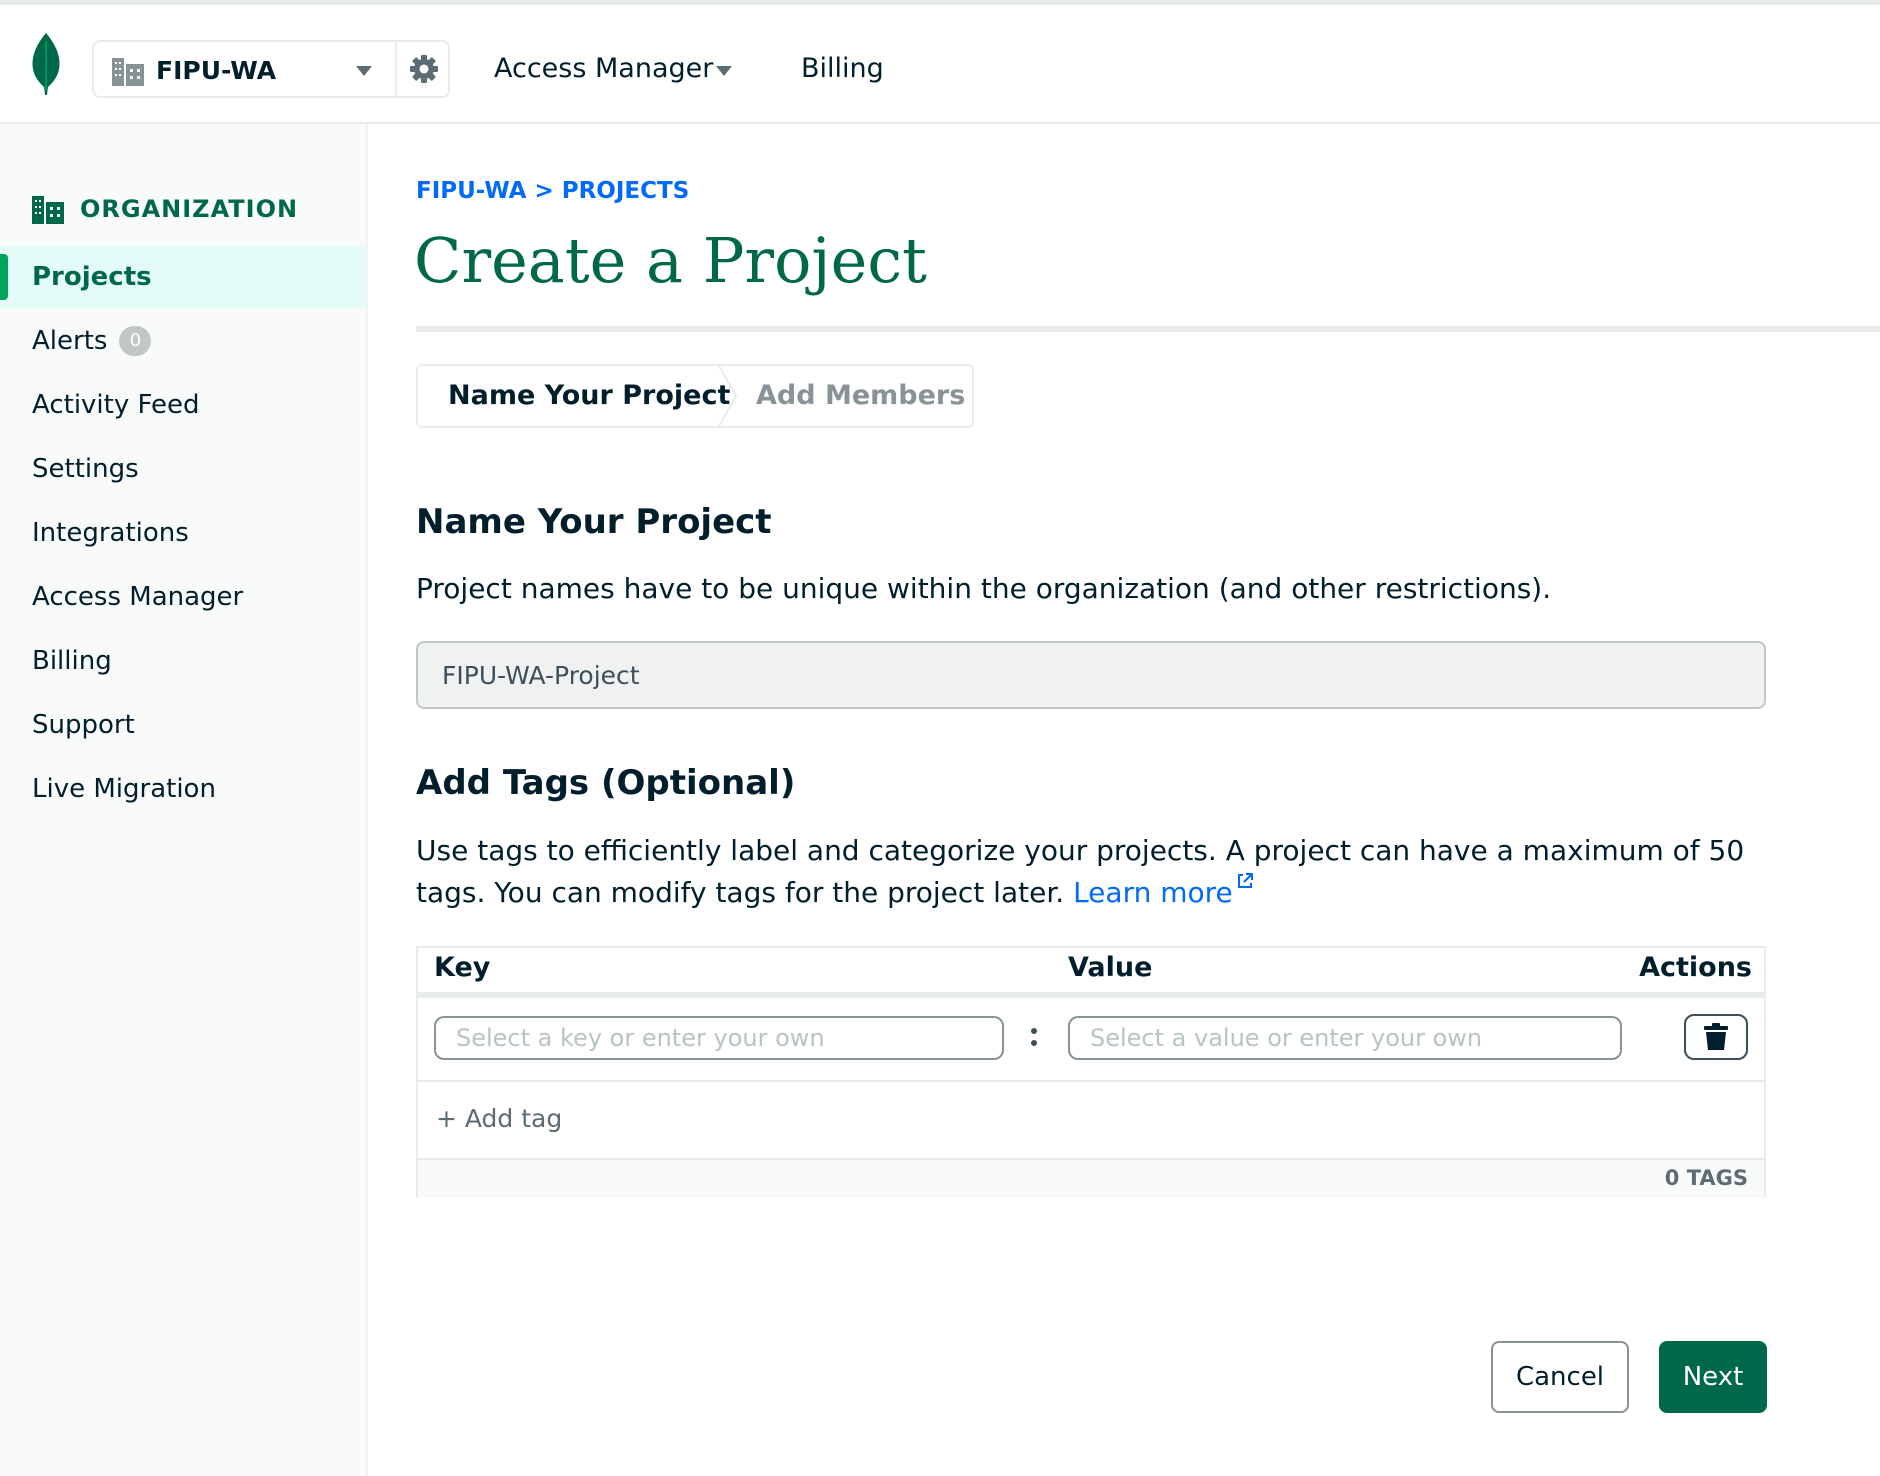 The image size is (1880, 1476). What do you see at coordinates (499, 1118) in the screenshot?
I see `add-tag-button: + Add tag` at bounding box center [499, 1118].